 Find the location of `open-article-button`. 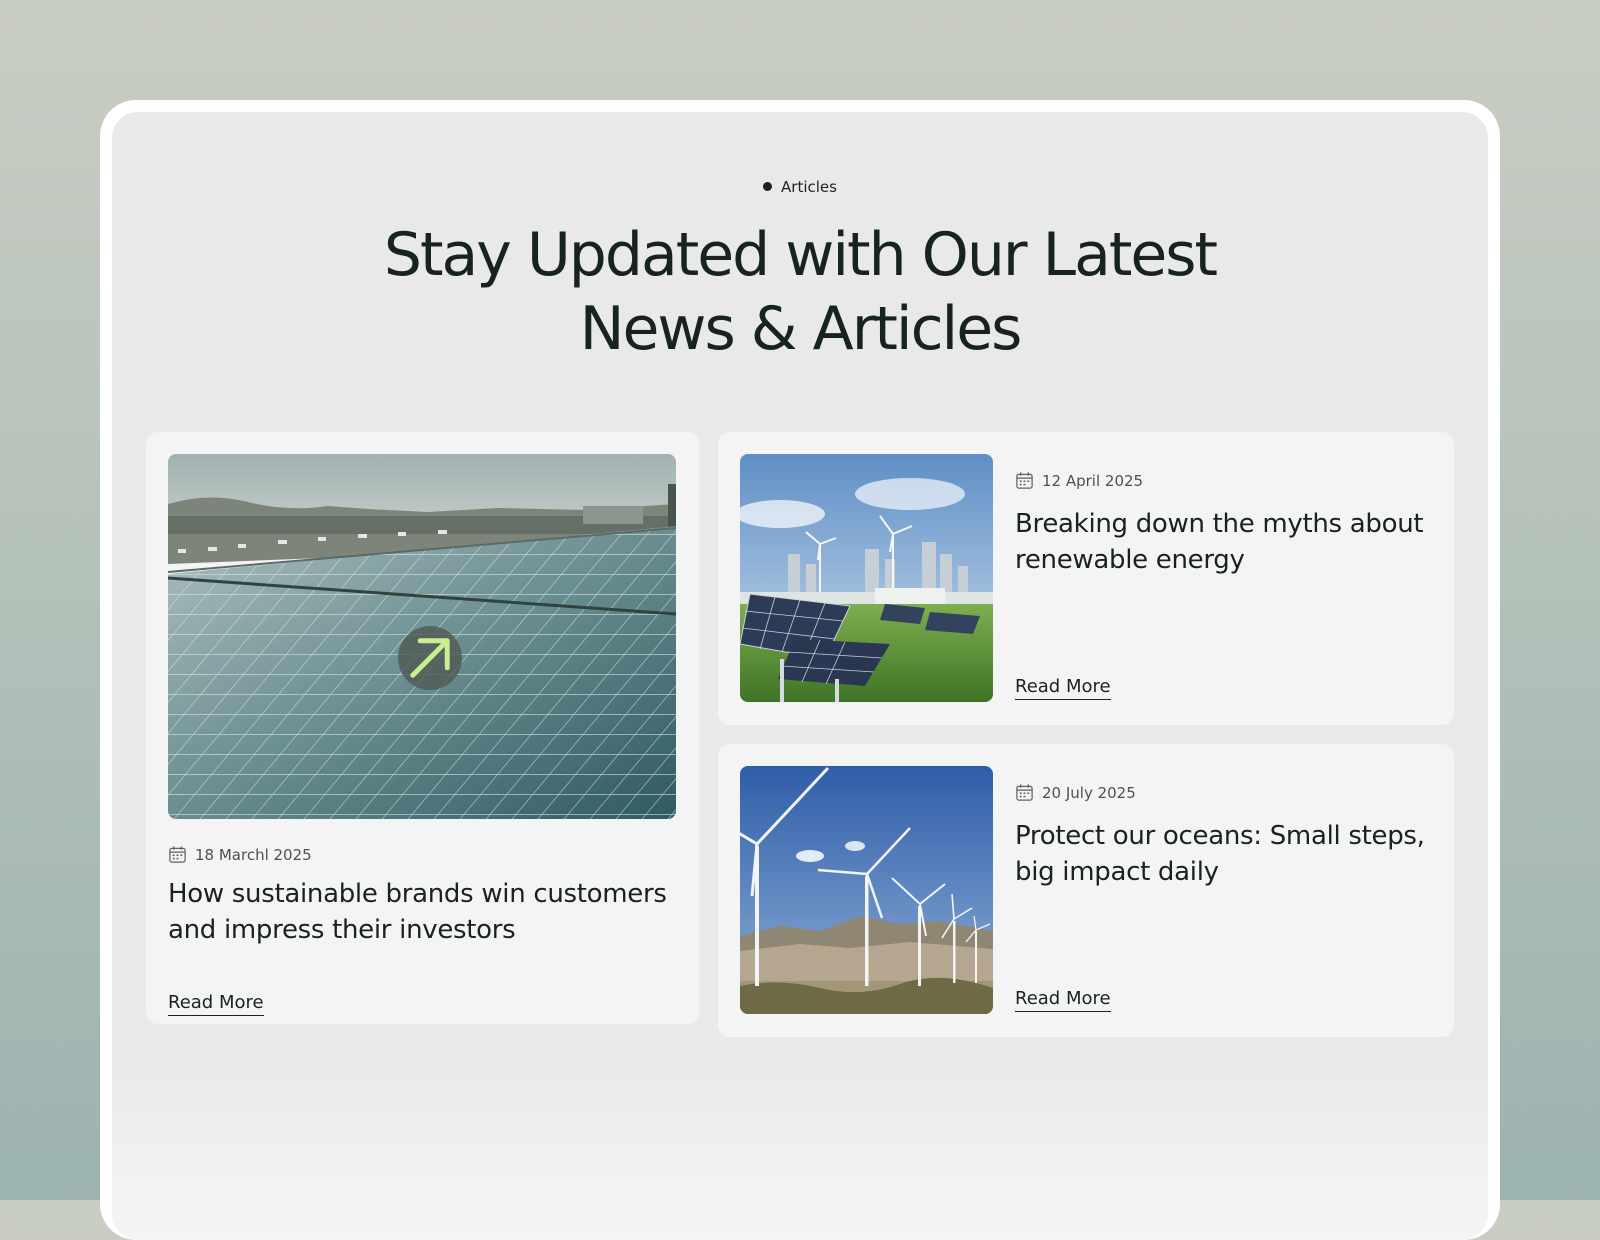

open-article-button is located at coordinates (430, 658).